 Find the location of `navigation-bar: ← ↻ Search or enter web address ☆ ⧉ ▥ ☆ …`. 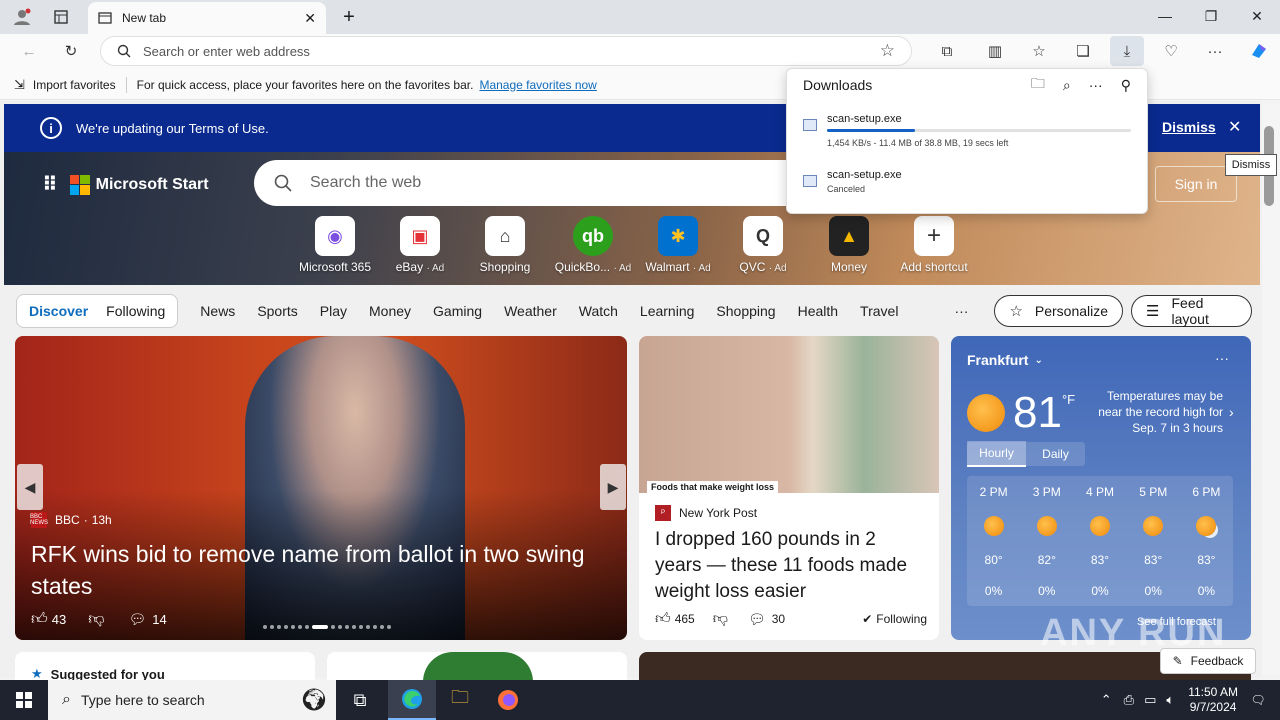

navigation-bar: ← ↻ Search or enter web address ☆ ⧉ ▥ ☆ … is located at coordinates (640, 52).